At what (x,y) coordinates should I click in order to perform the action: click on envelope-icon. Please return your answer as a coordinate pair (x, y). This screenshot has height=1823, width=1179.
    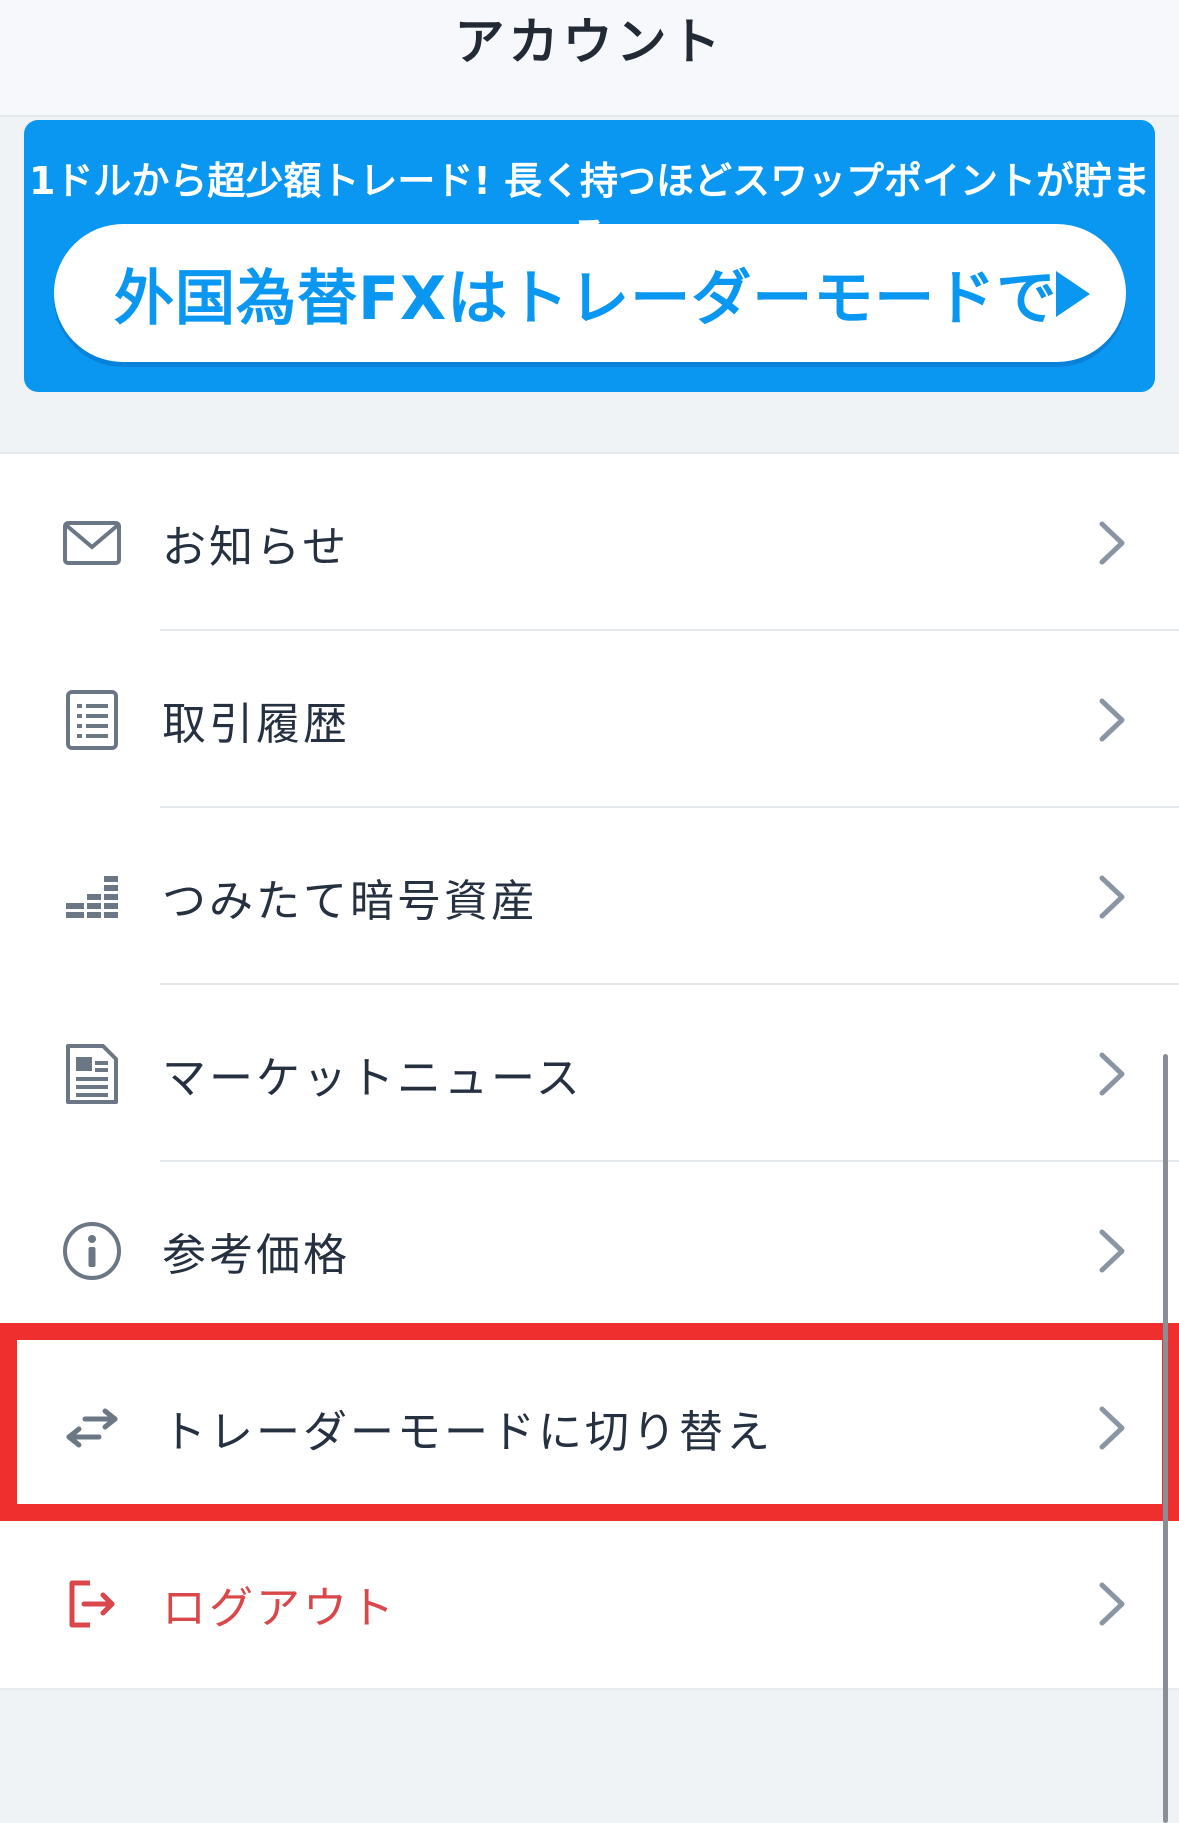
    Looking at the image, I should click on (92, 543).